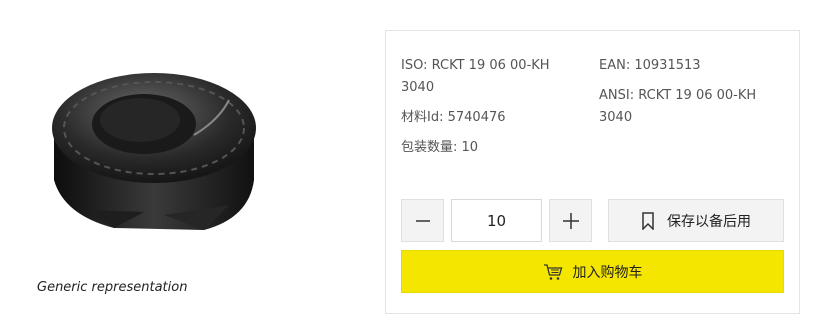  I want to click on decrease-quantity-button, so click(422, 220).